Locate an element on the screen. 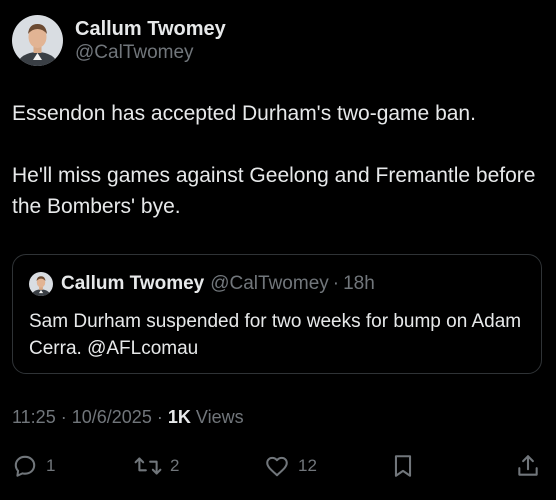  like-icon is located at coordinates (277, 466).